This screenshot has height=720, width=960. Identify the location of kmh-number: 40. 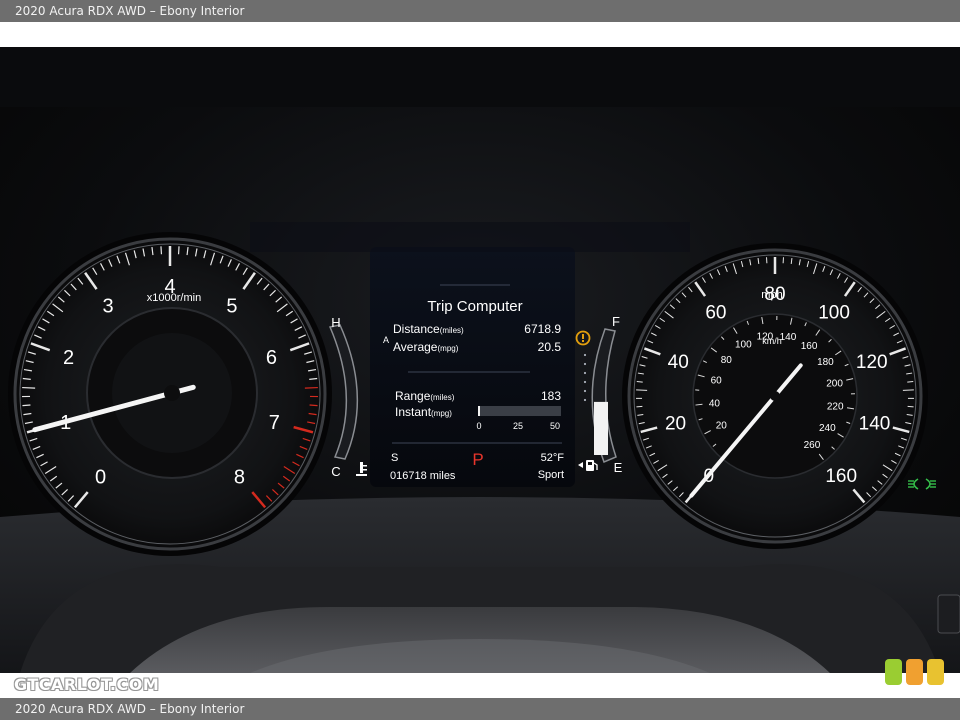
(715, 403).